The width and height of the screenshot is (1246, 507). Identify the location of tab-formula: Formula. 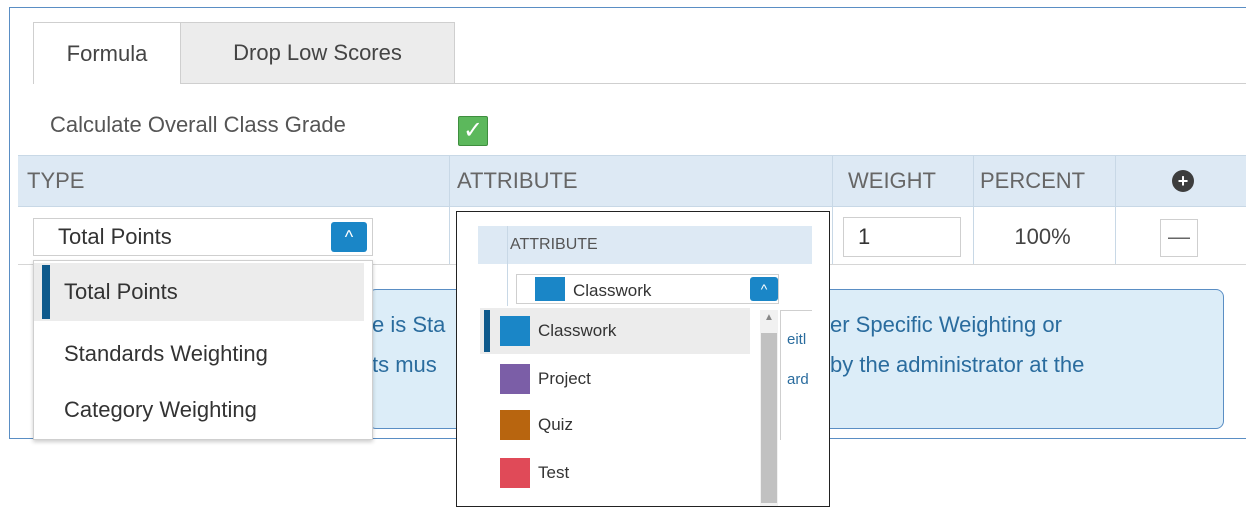
(107, 53).